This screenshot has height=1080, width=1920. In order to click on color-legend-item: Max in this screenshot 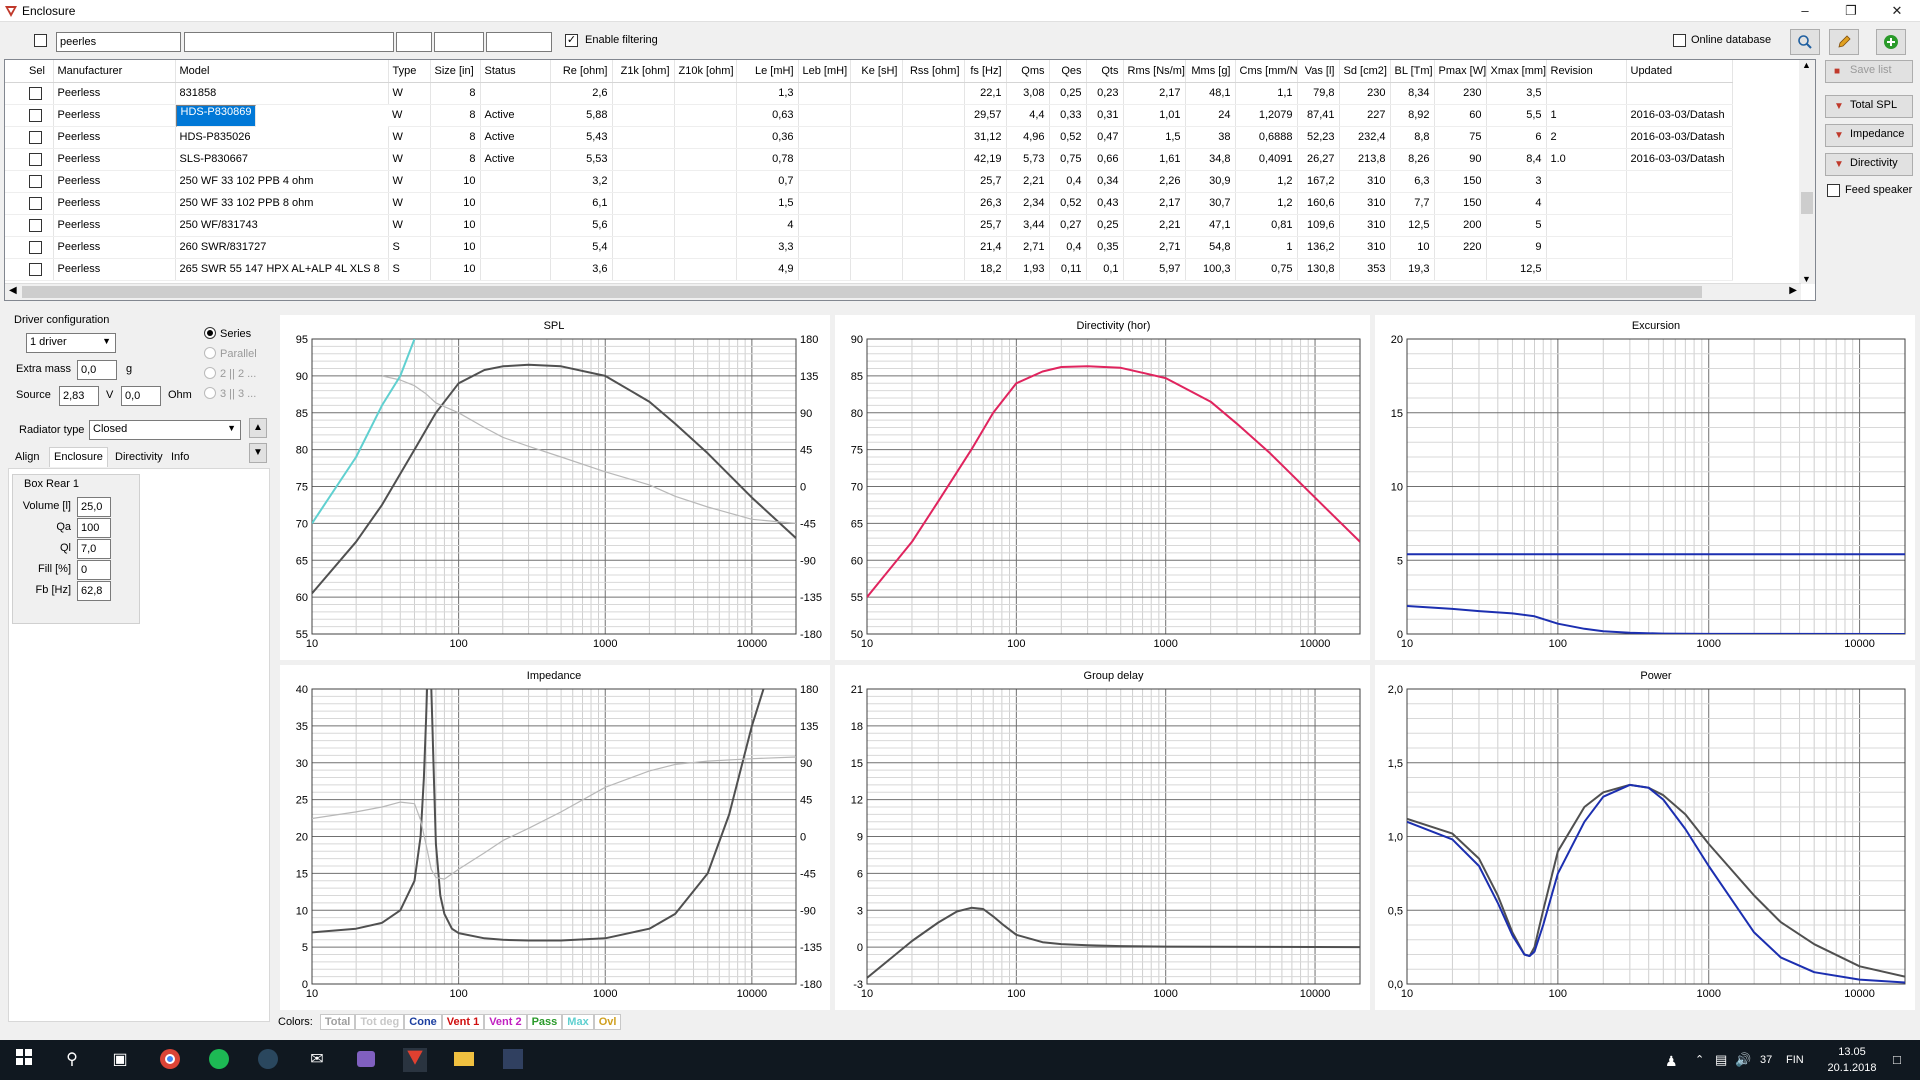, I will do `click(578, 1022)`.